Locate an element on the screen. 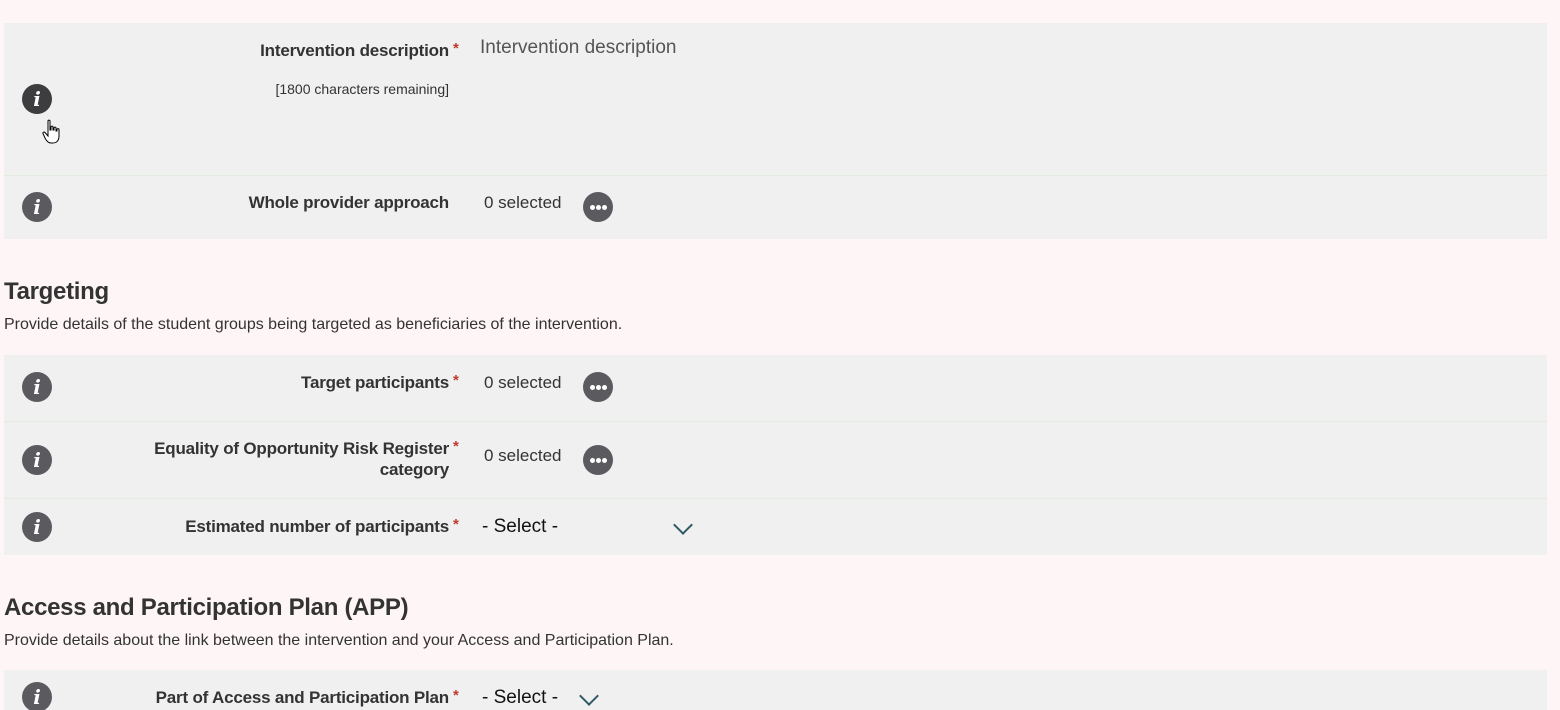 This screenshot has width=1560, height=710. intervention-description-label: Intervention description is located at coordinates (354, 50).